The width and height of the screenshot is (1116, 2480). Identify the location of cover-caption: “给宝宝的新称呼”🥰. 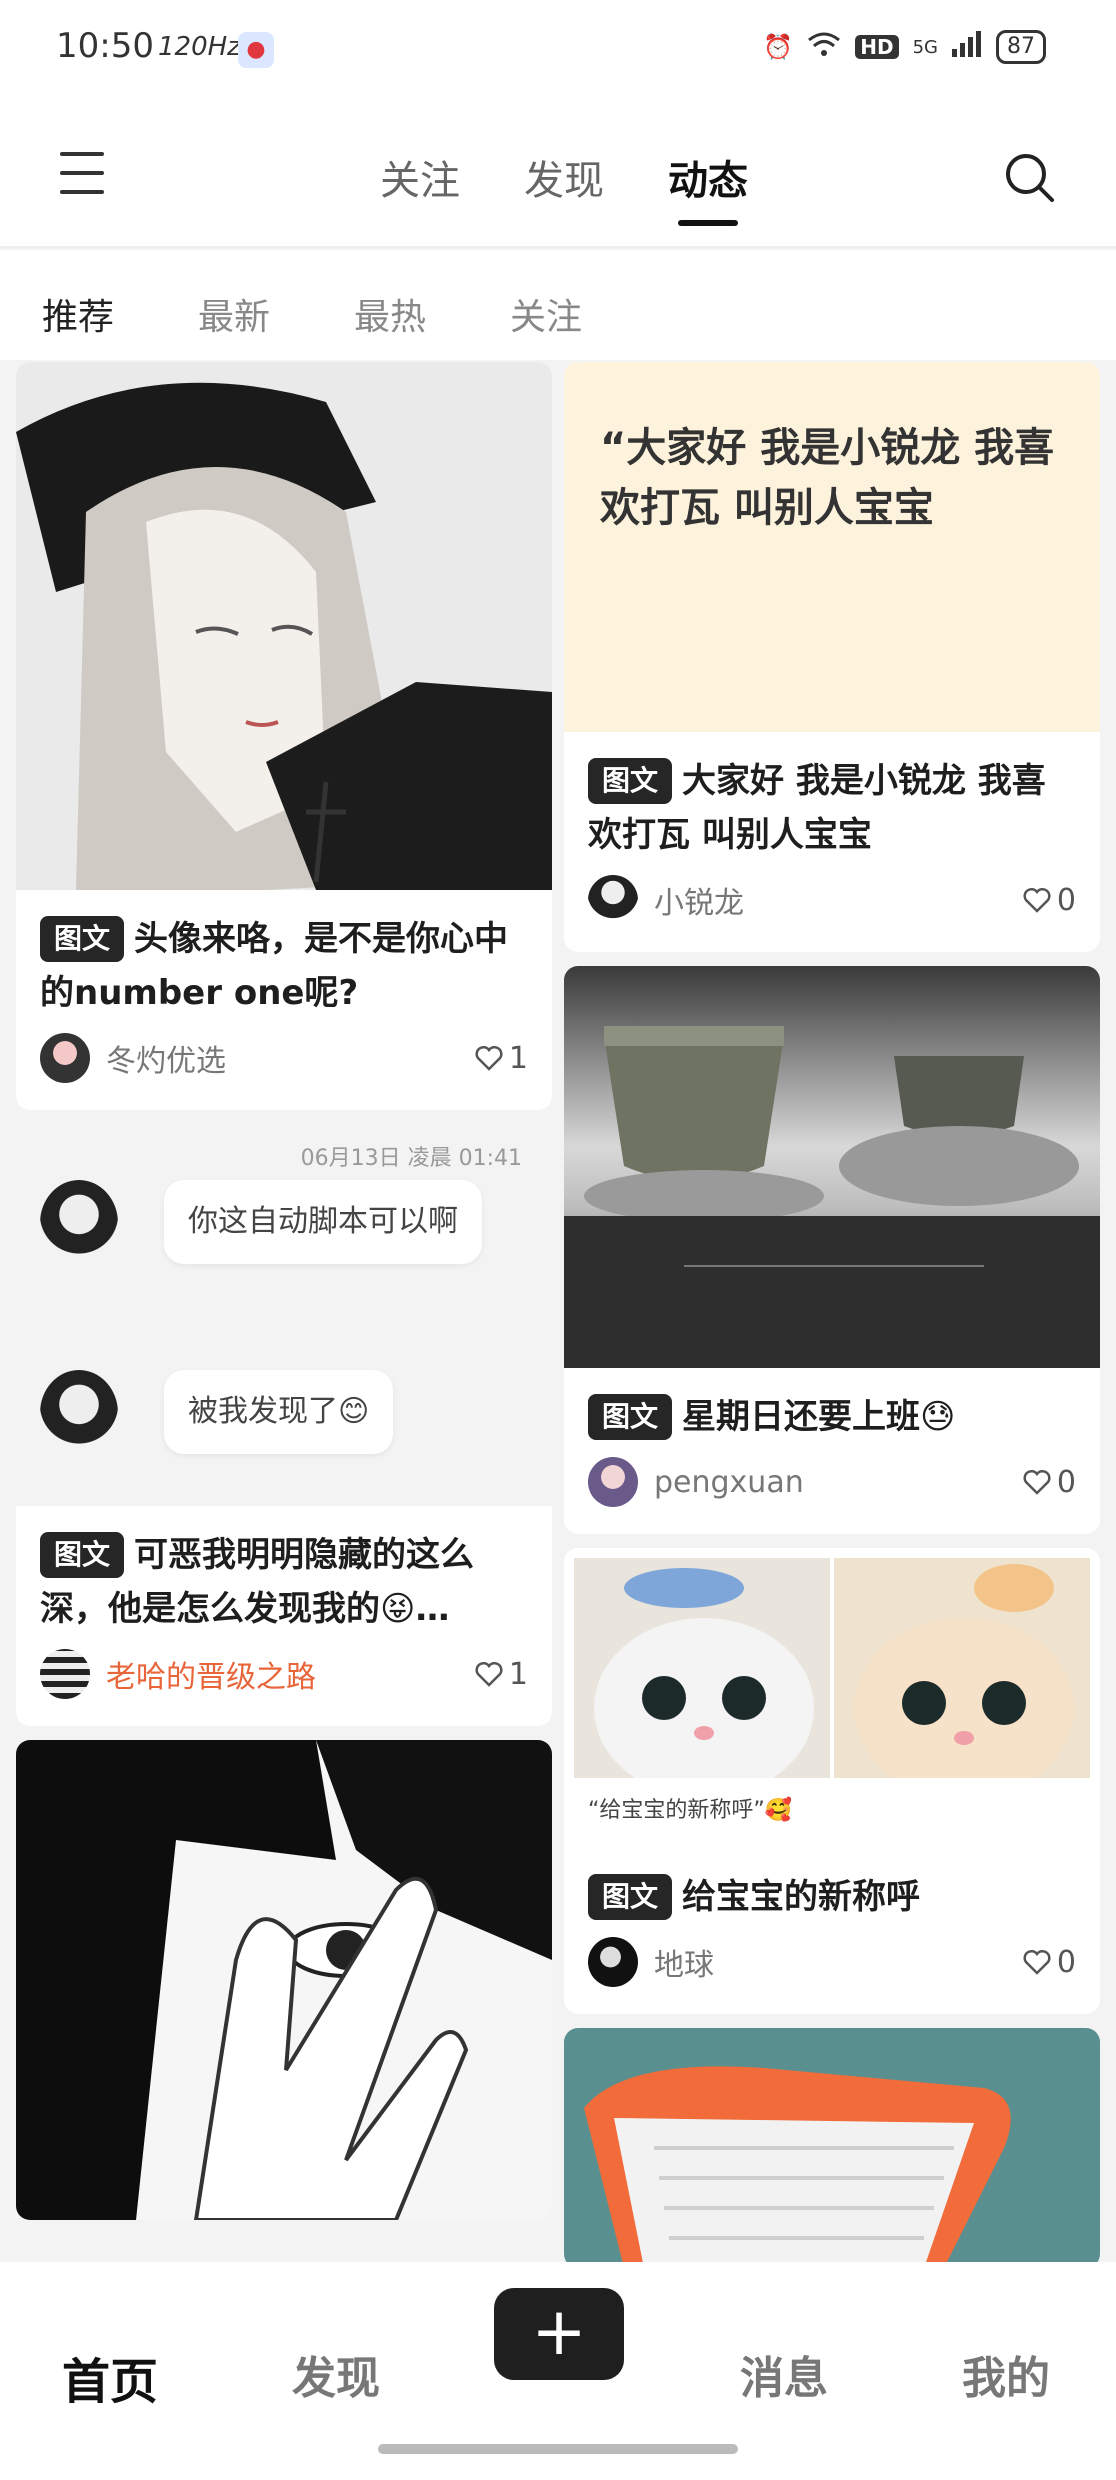
(690, 1810).